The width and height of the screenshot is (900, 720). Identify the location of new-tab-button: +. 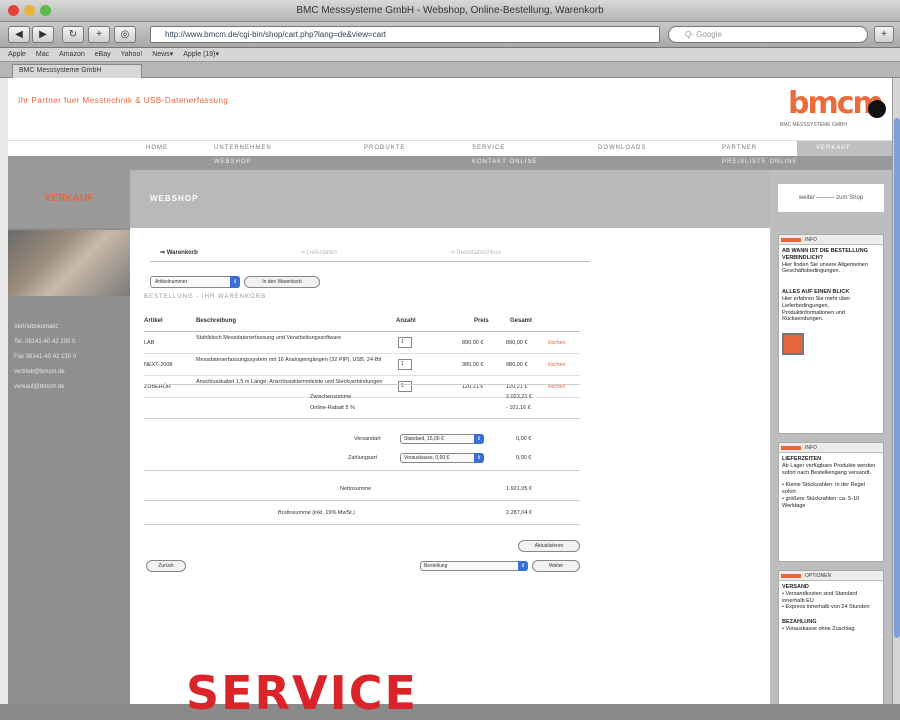
(99, 34).